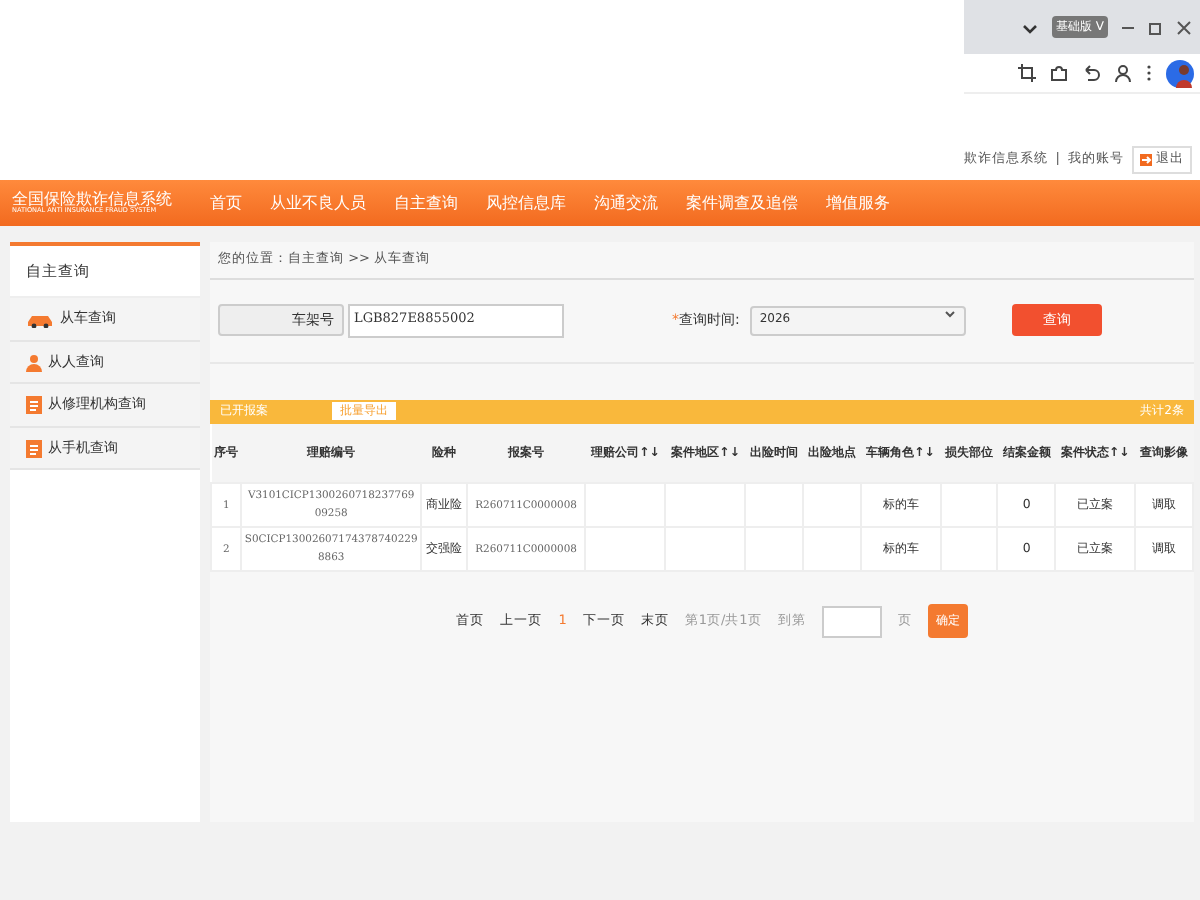 The width and height of the screenshot is (1200, 900). I want to click on undo-icon, so click(1091, 73).